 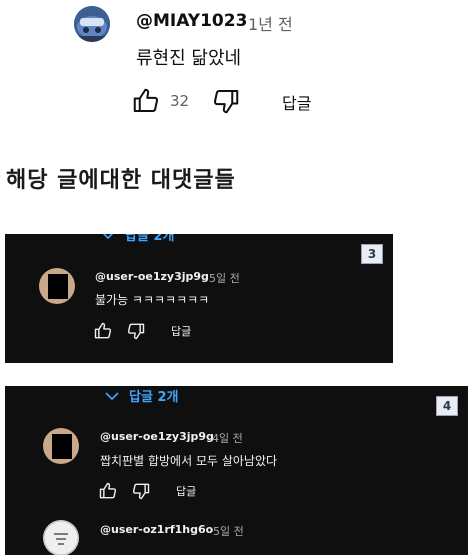 I want to click on like-count: 32, so click(x=180, y=101).